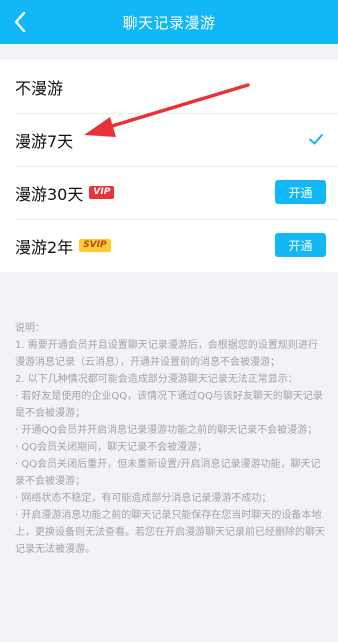 The width and height of the screenshot is (338, 642). I want to click on nav-bar: 聊天记录漫游, so click(169, 22).